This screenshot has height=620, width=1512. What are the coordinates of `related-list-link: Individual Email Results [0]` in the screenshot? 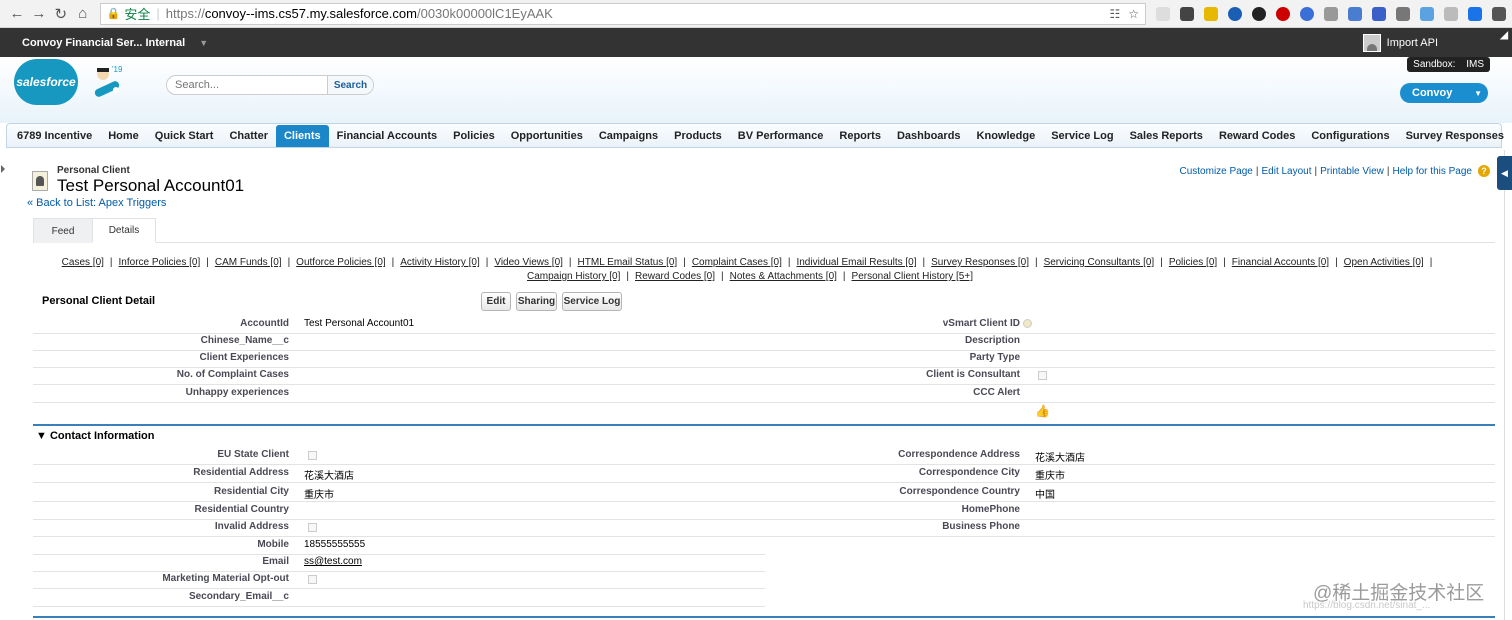 It's located at (856, 262).